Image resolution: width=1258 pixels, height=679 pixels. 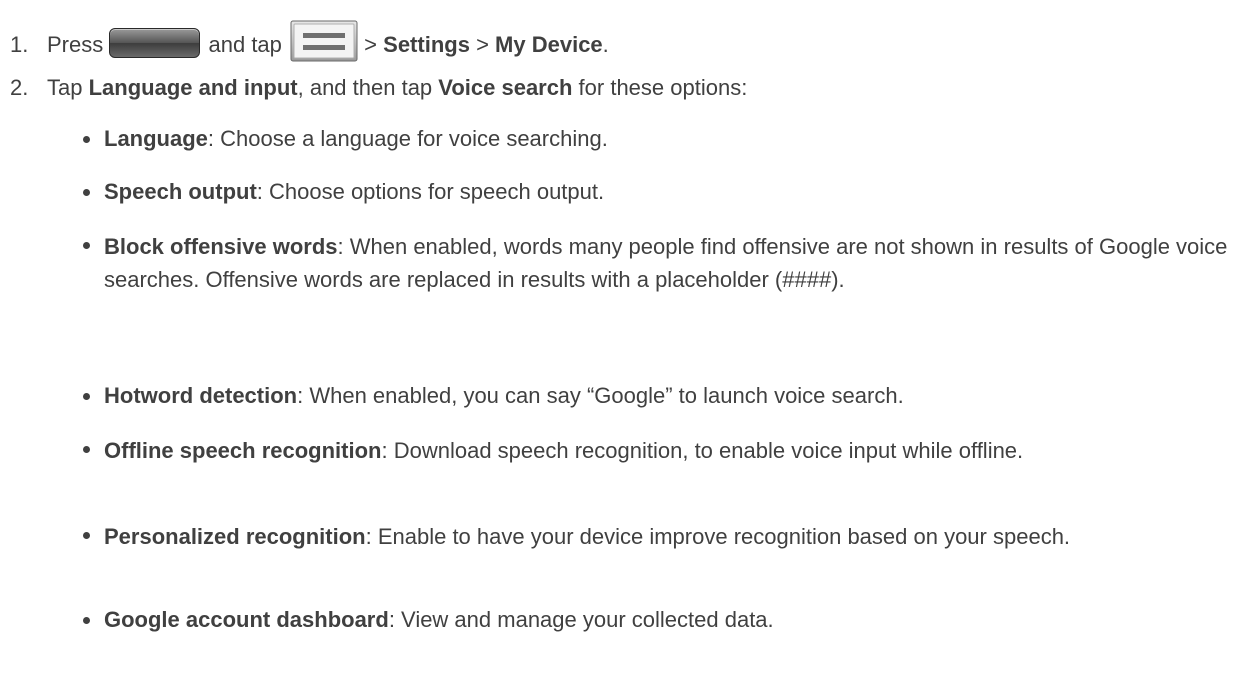 What do you see at coordinates (65, 87) in the screenshot?
I see `step-text: Tap` at bounding box center [65, 87].